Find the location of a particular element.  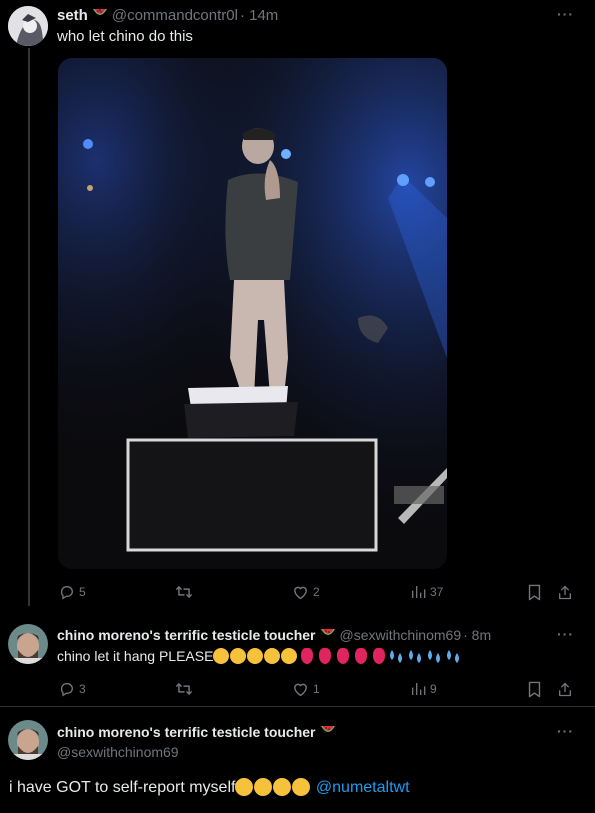

divider is located at coordinates (297, 706).